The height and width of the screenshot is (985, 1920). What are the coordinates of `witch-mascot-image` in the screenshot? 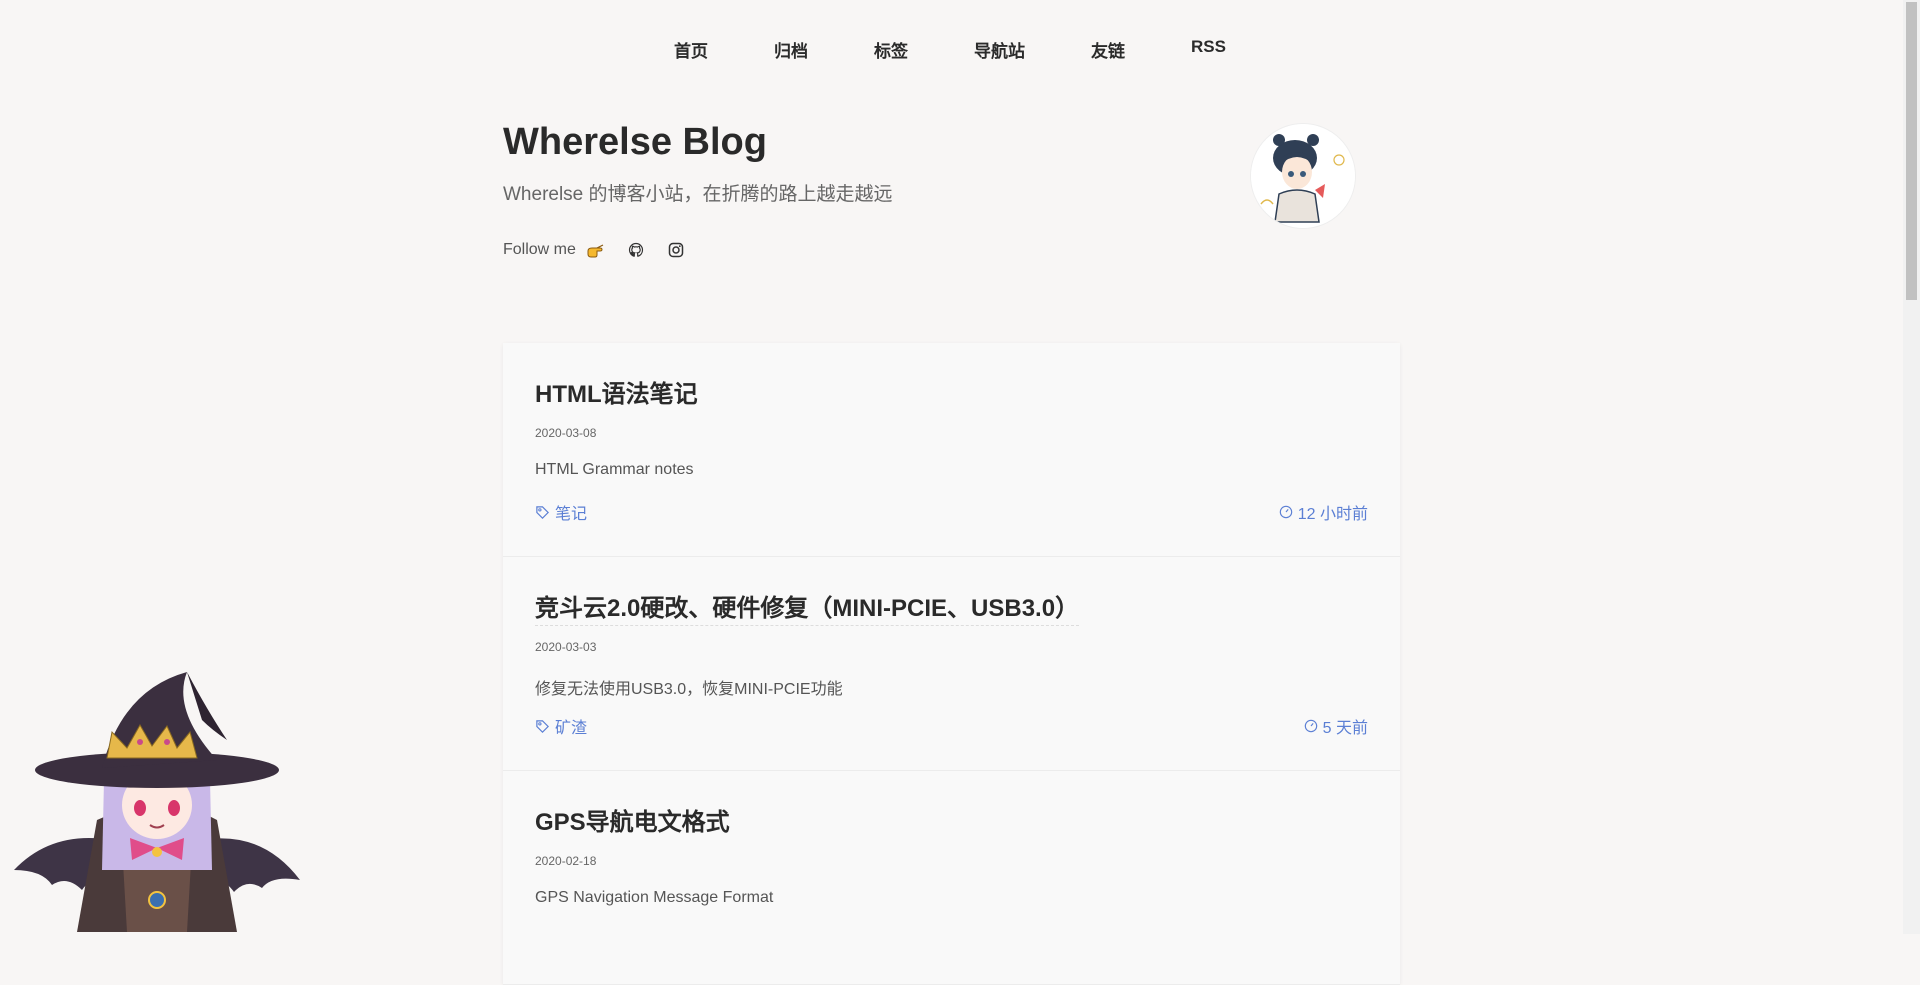 It's located at (157, 802).